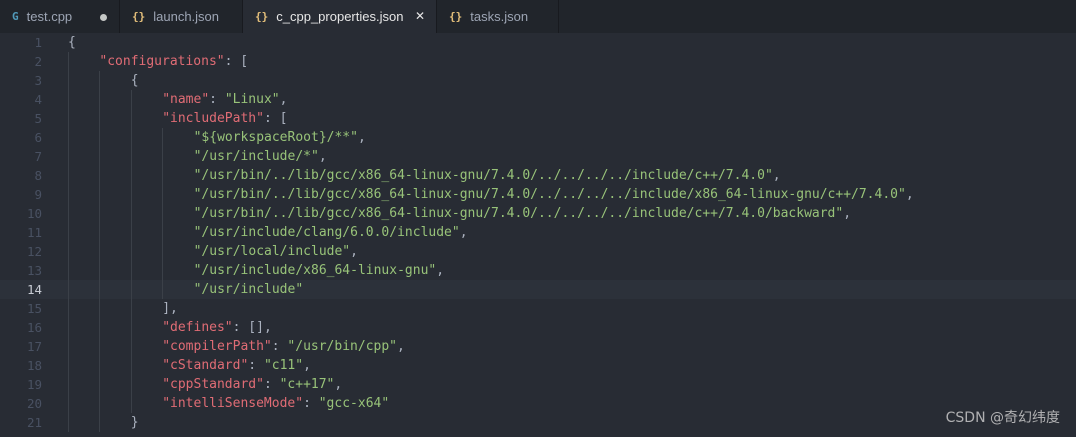 The height and width of the screenshot is (437, 1076). Describe the element at coordinates (197, 327) in the screenshot. I see `json-key: "defines"` at that location.